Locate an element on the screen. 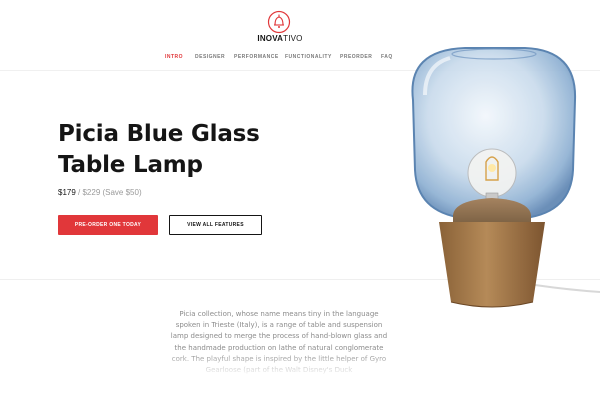  nav-faq: FAQ is located at coordinates (387, 57).